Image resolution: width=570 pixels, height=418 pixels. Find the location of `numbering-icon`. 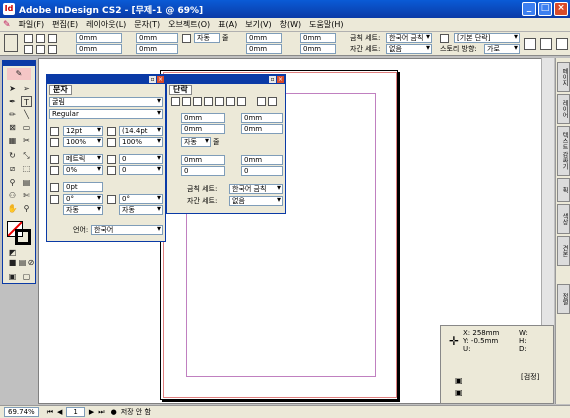

numbering-icon is located at coordinates (546, 44).